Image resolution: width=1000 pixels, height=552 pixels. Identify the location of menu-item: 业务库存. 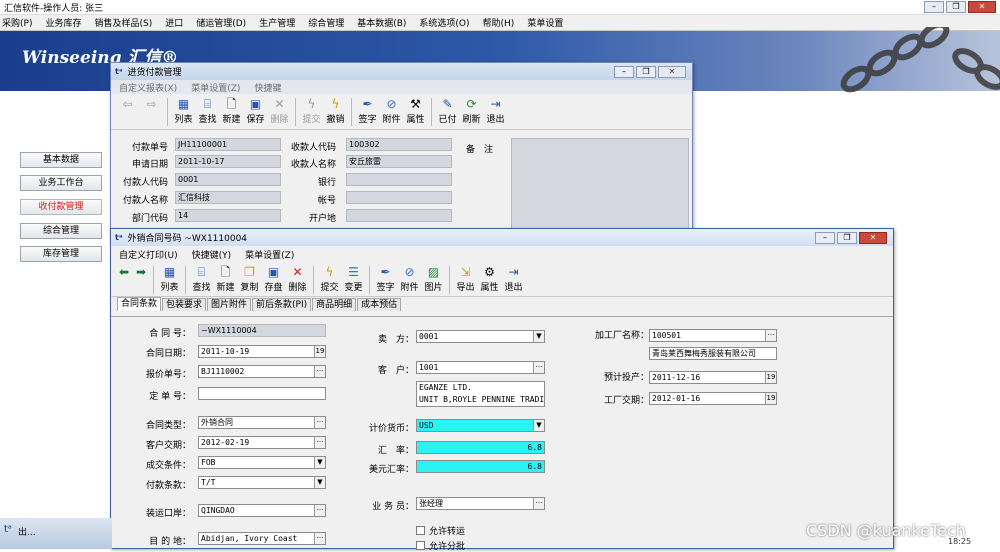
(63, 22).